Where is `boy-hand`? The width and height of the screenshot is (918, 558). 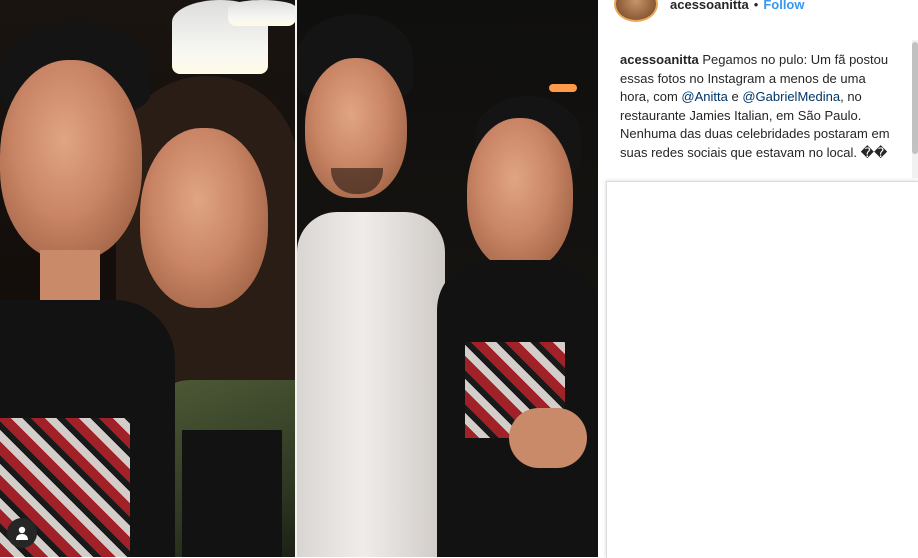
boy-hand is located at coordinates (548, 438).